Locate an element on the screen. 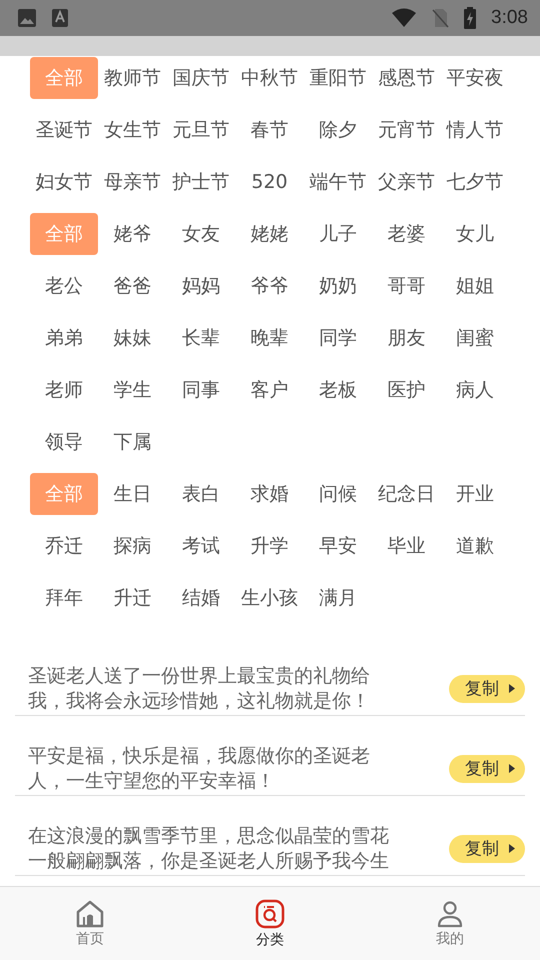 This screenshot has width=540, height=960. filter-tag: 表白 is located at coordinates (201, 494).